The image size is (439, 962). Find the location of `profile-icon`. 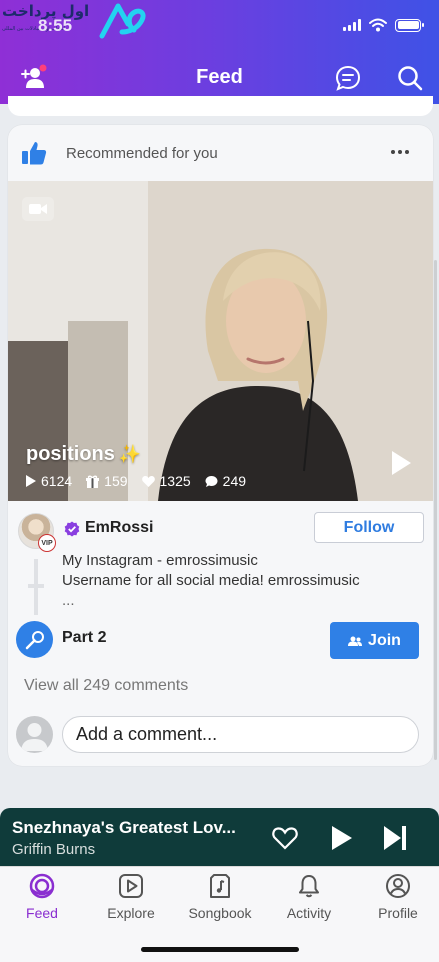

profile-icon is located at coordinates (398, 886).